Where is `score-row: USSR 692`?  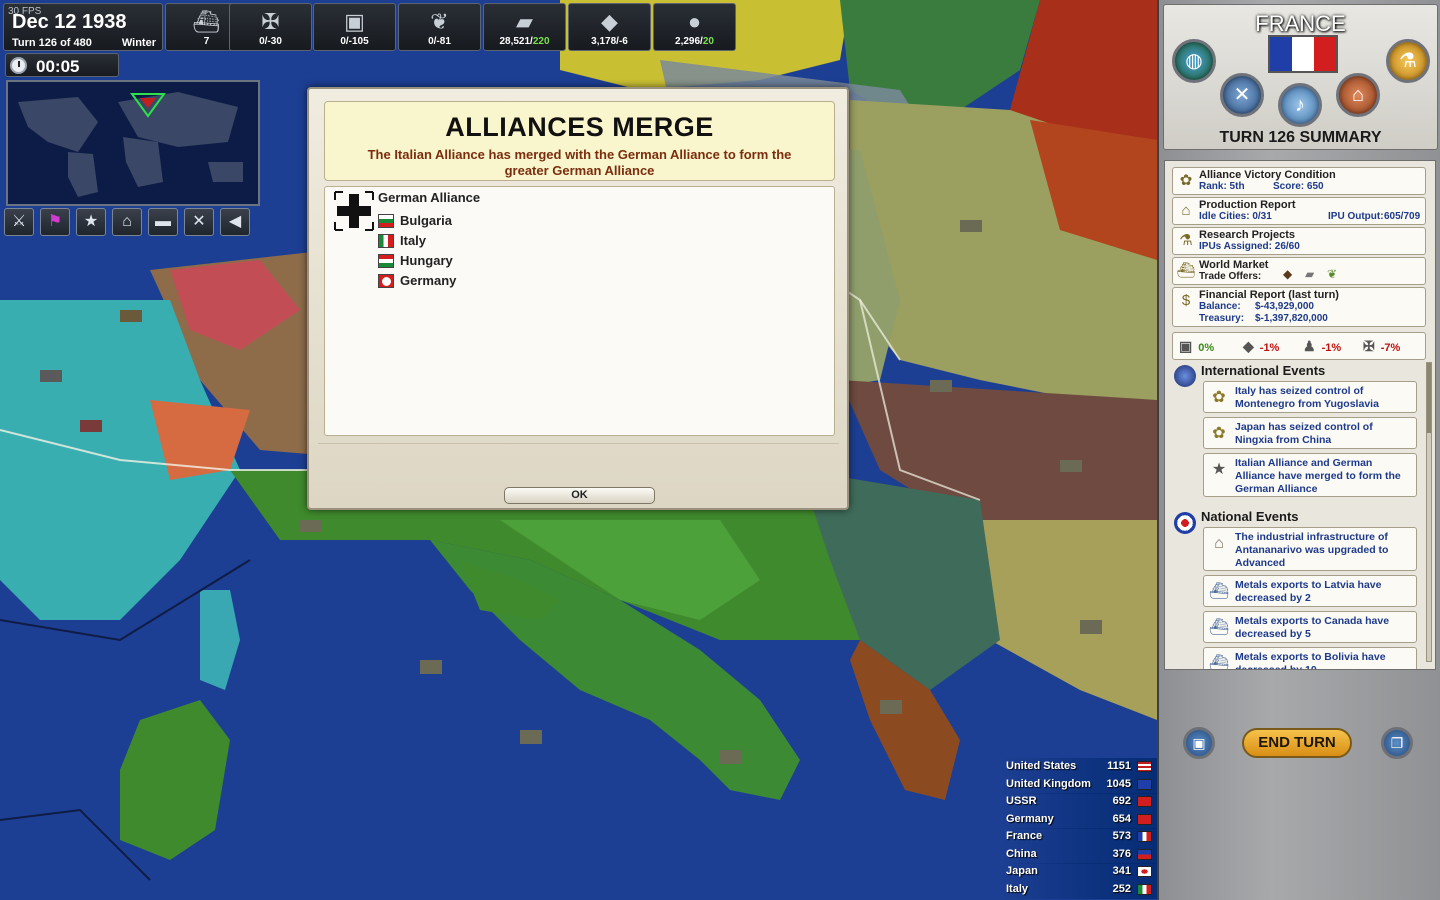 score-row: USSR 692 is located at coordinates (1078, 802).